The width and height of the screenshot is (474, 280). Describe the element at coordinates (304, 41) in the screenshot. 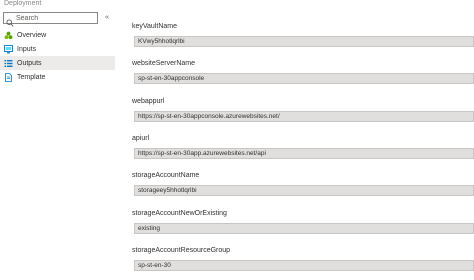

I see `output-value-field: KVwy5hhotlqrlbi` at that location.